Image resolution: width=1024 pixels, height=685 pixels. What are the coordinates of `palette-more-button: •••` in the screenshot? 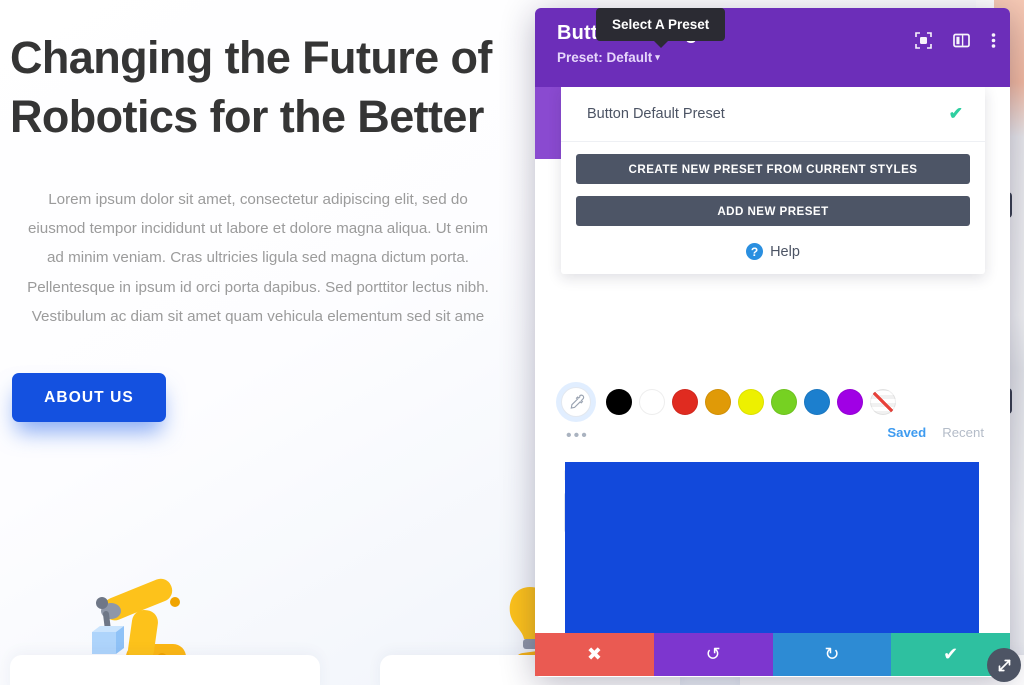 It's located at (577, 436).